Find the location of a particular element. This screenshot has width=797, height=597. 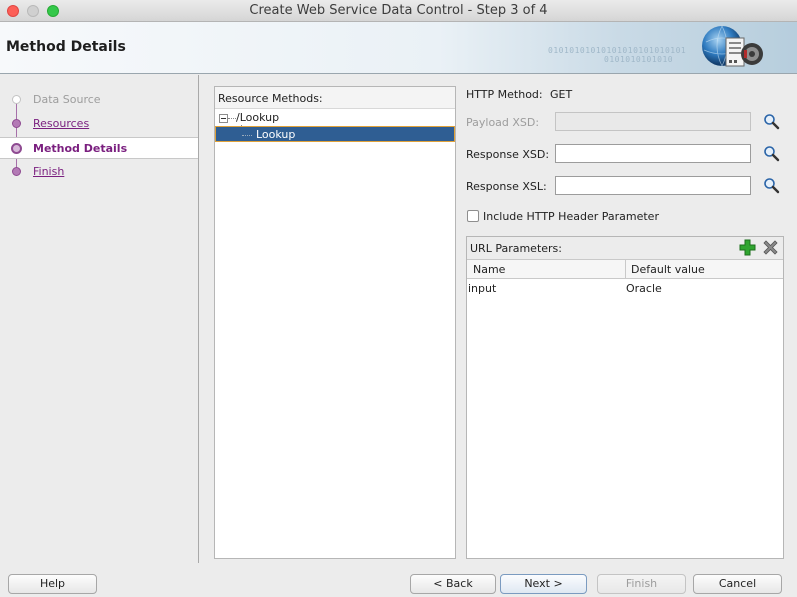

add-parameter-plus-icon is located at coordinates (747, 247).